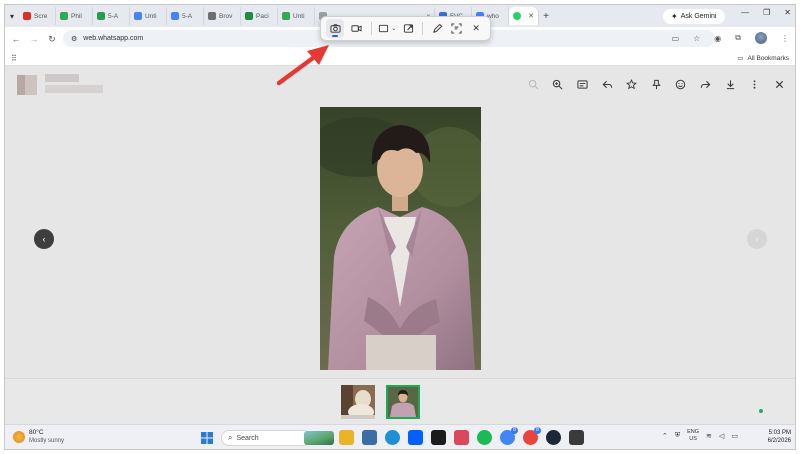  I want to click on ask-gemini-label: Ask Gemini, so click(698, 16).